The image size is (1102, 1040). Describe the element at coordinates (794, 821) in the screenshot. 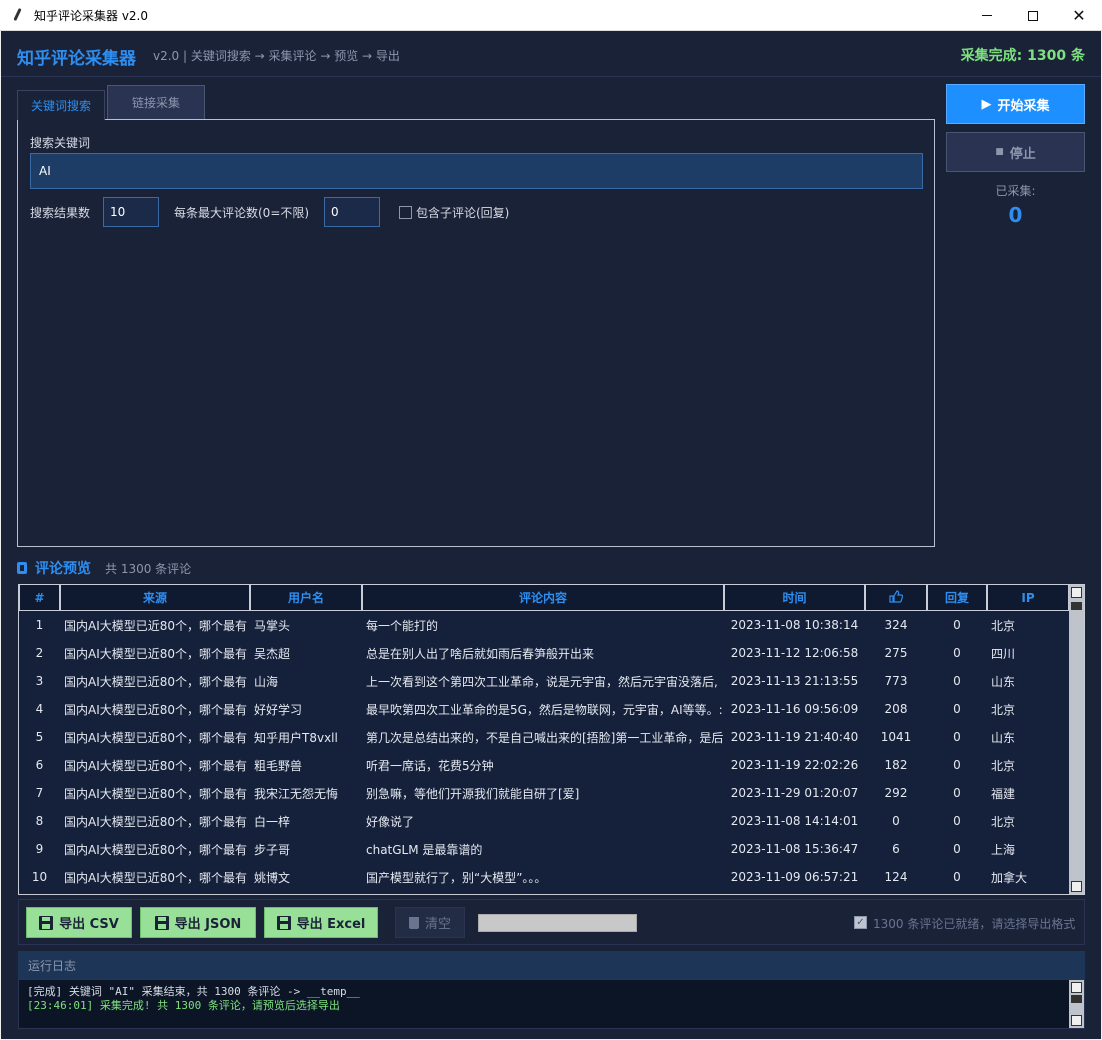

I see `cell-time: 2023-11-08 14:14:01` at that location.